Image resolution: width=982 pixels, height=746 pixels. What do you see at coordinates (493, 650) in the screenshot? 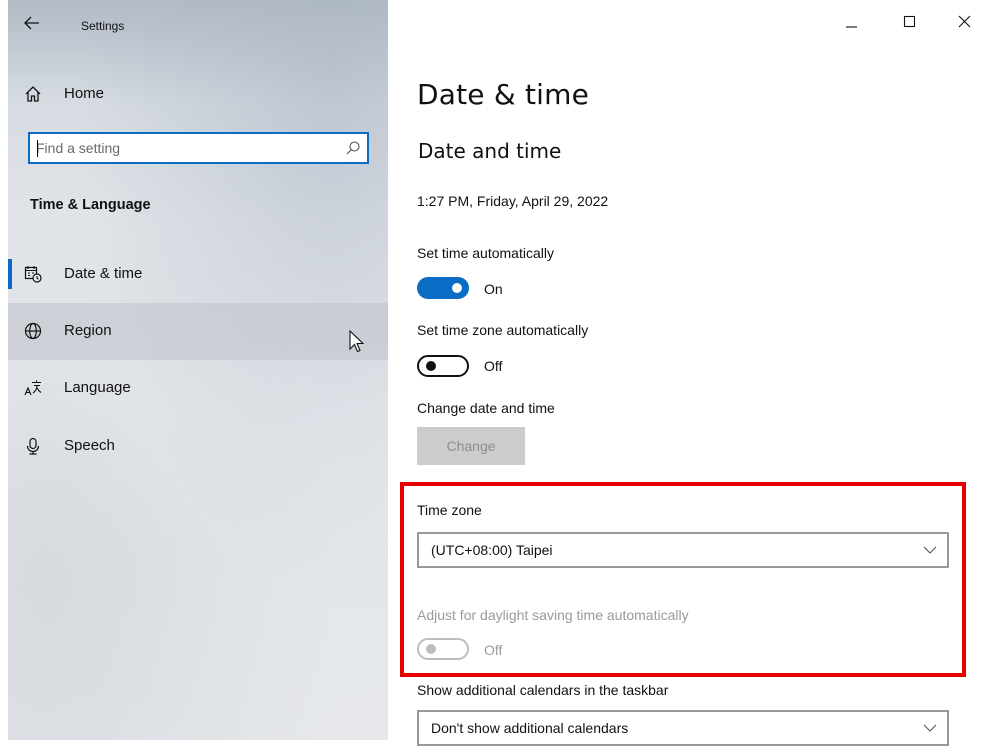
I see `daylight-saving-state: Off` at bounding box center [493, 650].